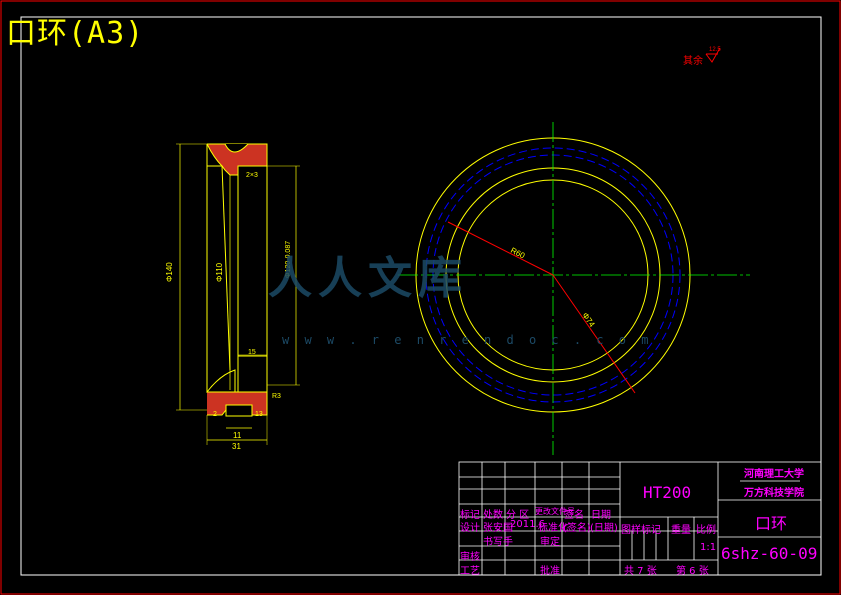 This screenshot has height=595, width=841. What do you see at coordinates (550, 571) in the screenshot?
I see `tb-approve: 批准` at bounding box center [550, 571].